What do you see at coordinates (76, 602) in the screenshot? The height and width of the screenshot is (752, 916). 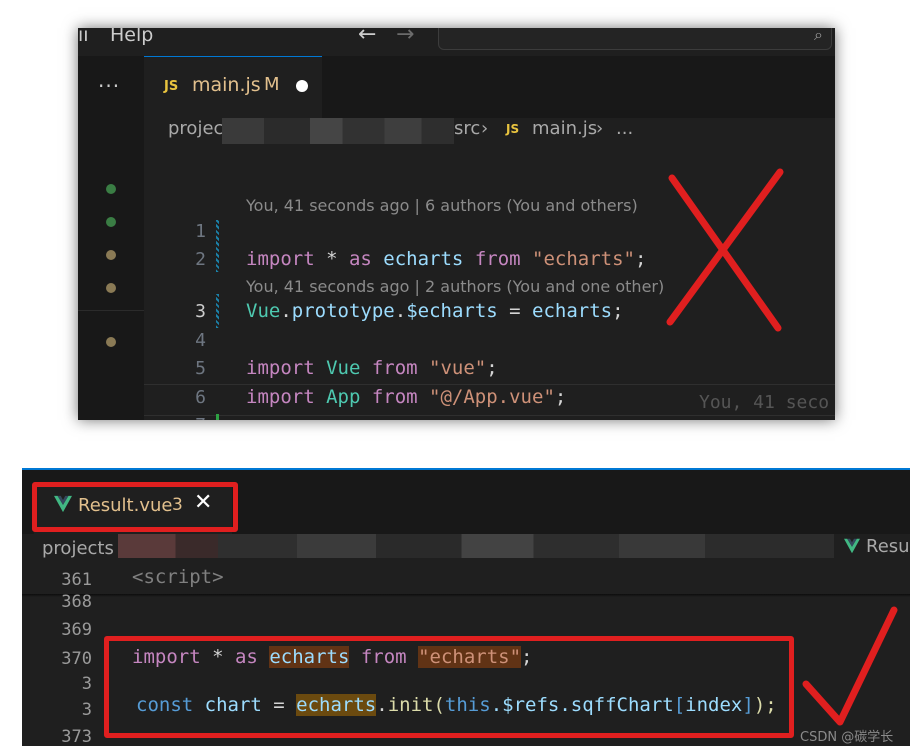 I see `line-number: 368` at bounding box center [76, 602].